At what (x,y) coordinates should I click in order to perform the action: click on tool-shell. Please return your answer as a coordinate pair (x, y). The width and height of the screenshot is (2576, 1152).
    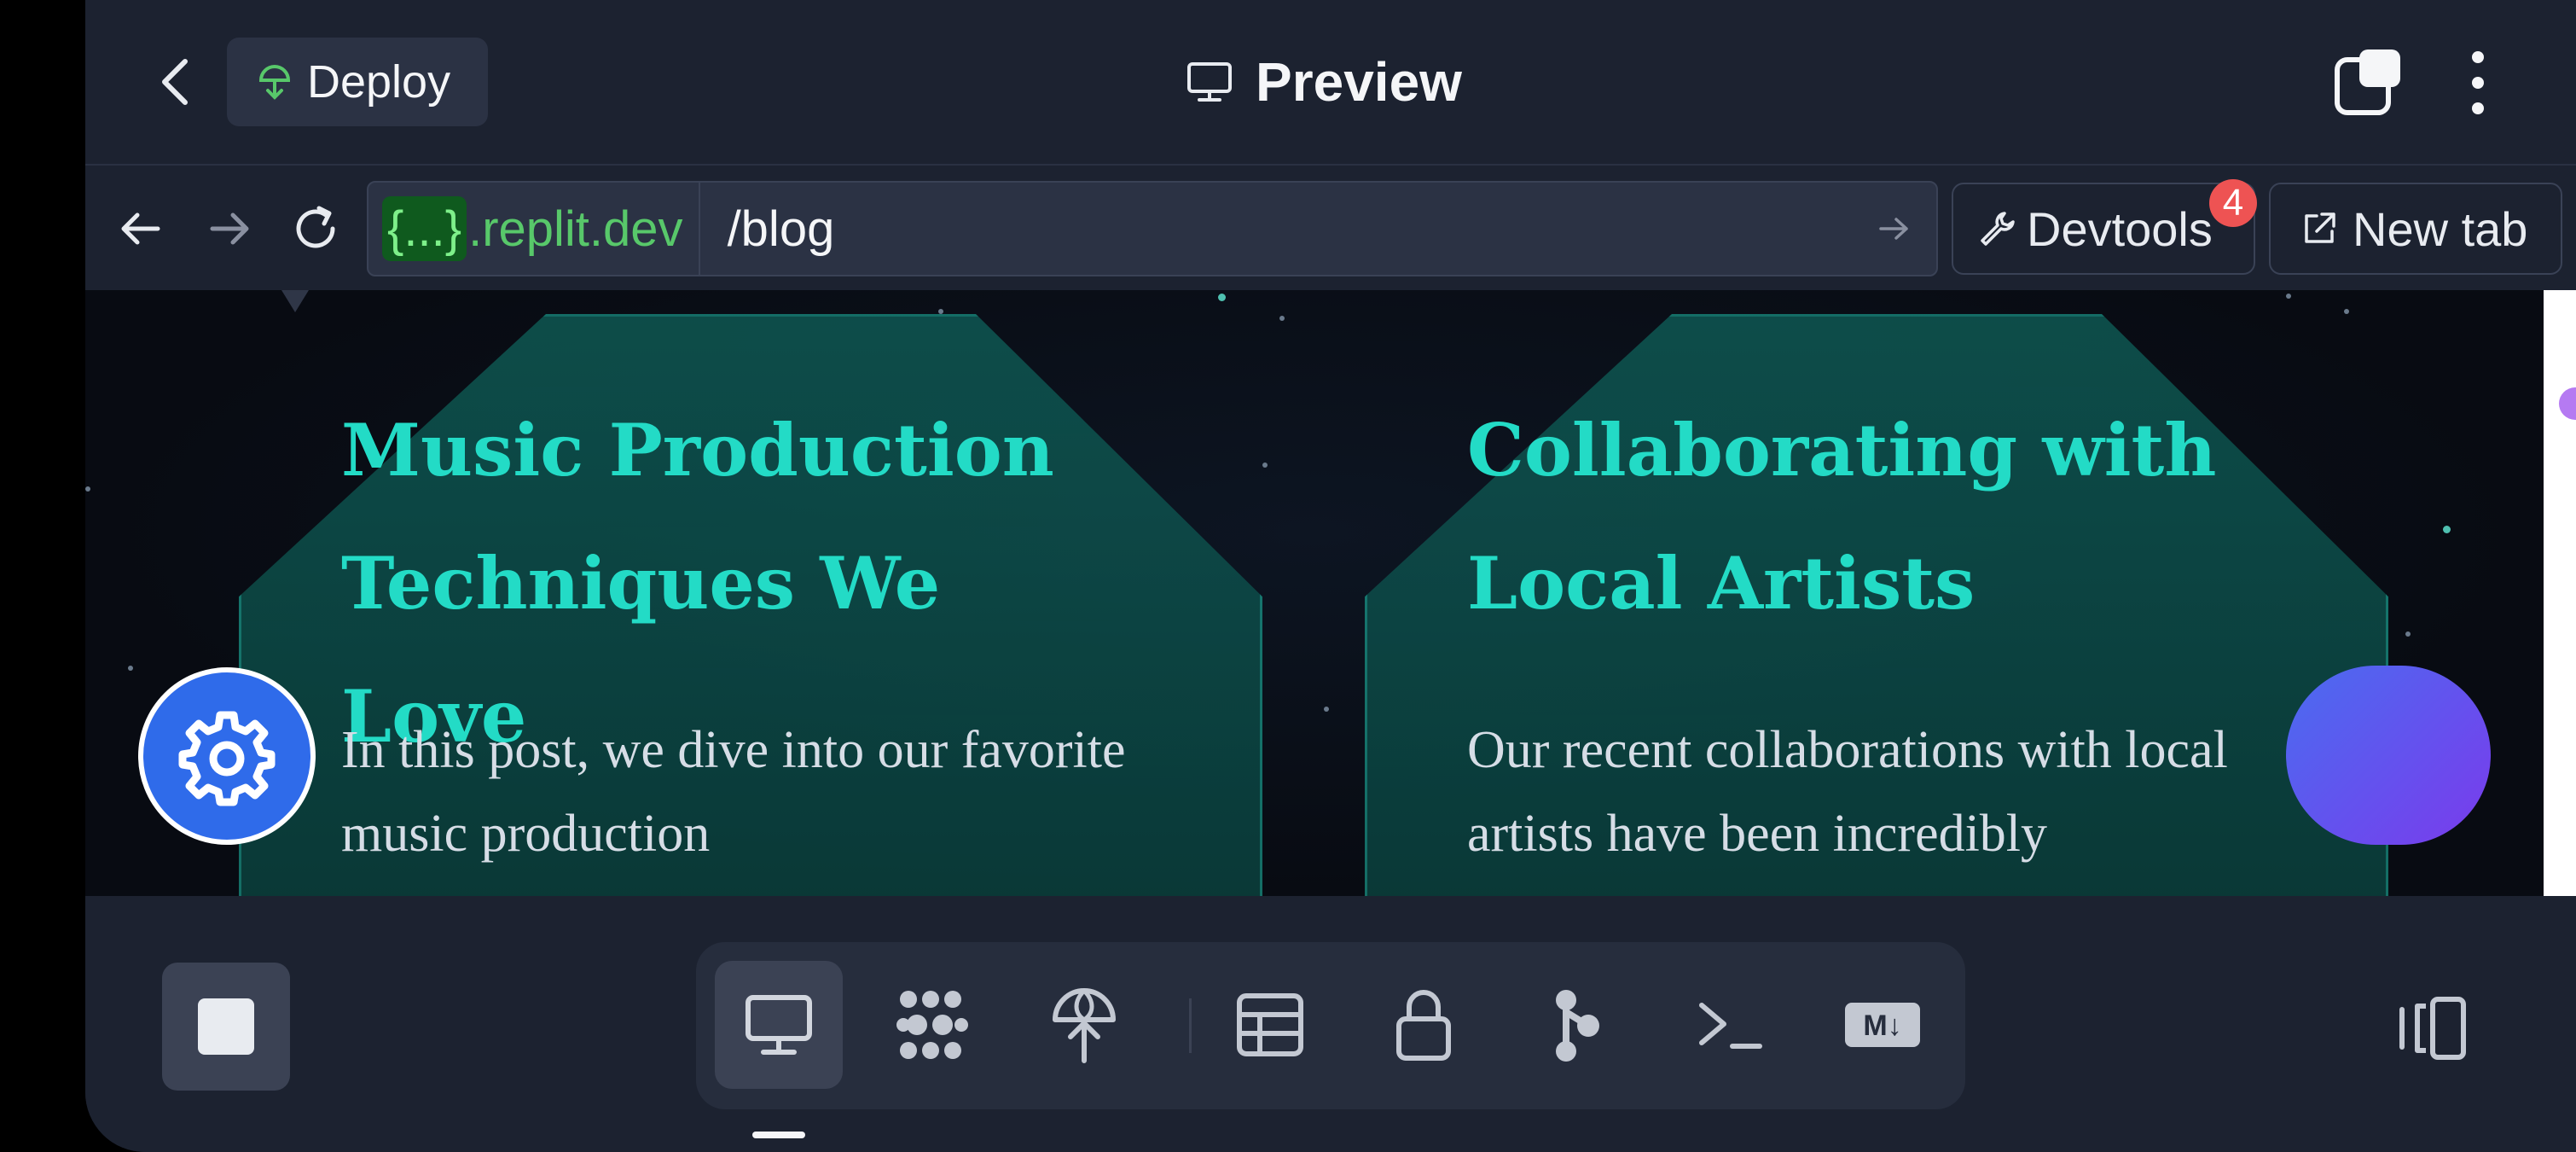
    Looking at the image, I should click on (1731, 1025).